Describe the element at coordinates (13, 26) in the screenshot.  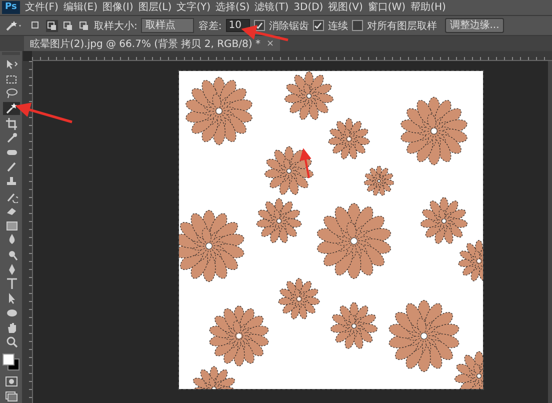
I see `magic-wand-icon` at that location.